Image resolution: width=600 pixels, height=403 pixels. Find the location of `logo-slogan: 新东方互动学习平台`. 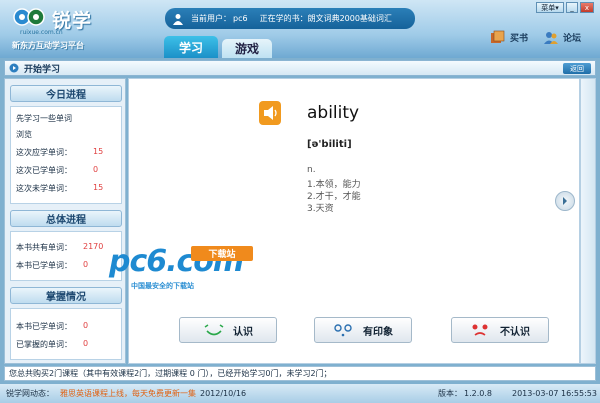

logo-slogan: 新东方互动学习平台 is located at coordinates (48, 45).